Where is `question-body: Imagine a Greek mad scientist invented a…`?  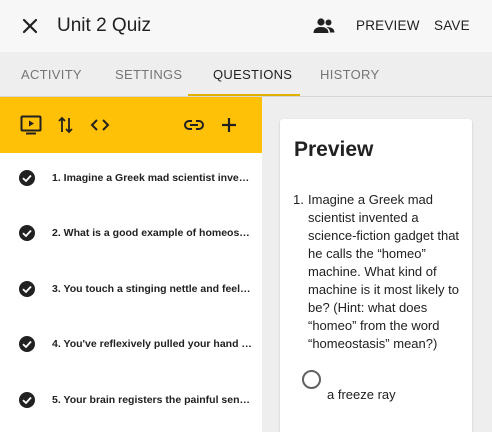 question-body: Imagine a Greek mad scientist invented a… is located at coordinates (384, 271).